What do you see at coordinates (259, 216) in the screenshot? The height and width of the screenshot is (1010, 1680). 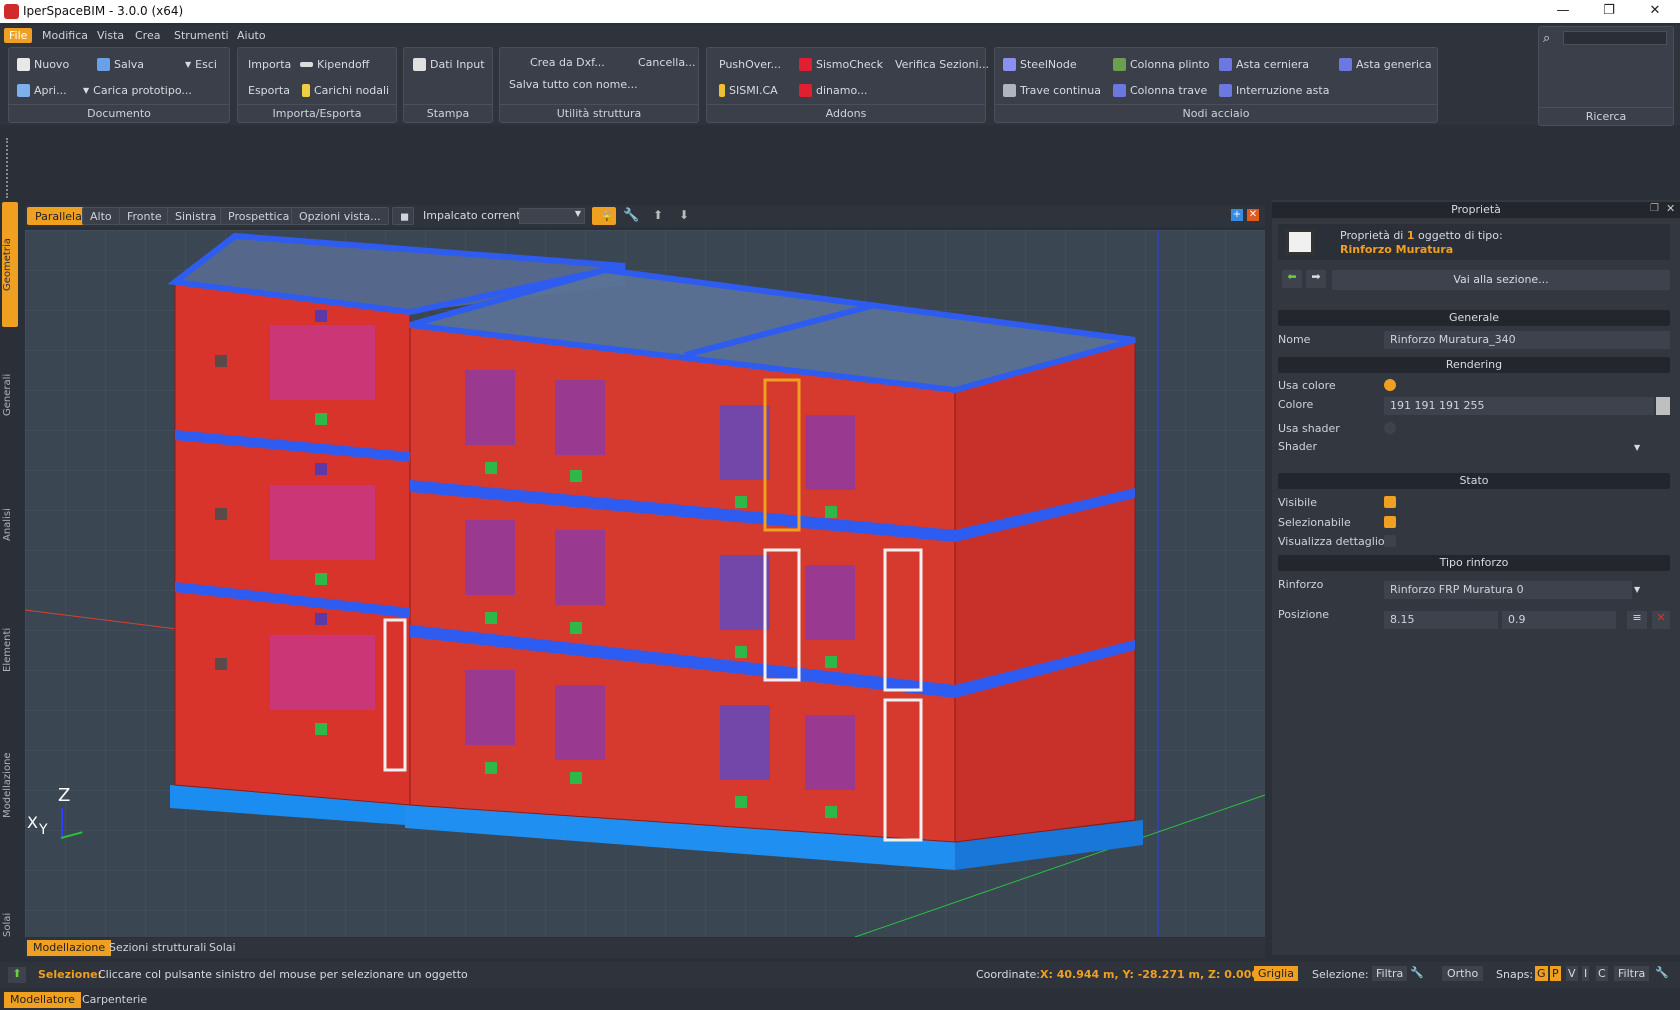 I see `view-prospettica: Prospettica` at bounding box center [259, 216].